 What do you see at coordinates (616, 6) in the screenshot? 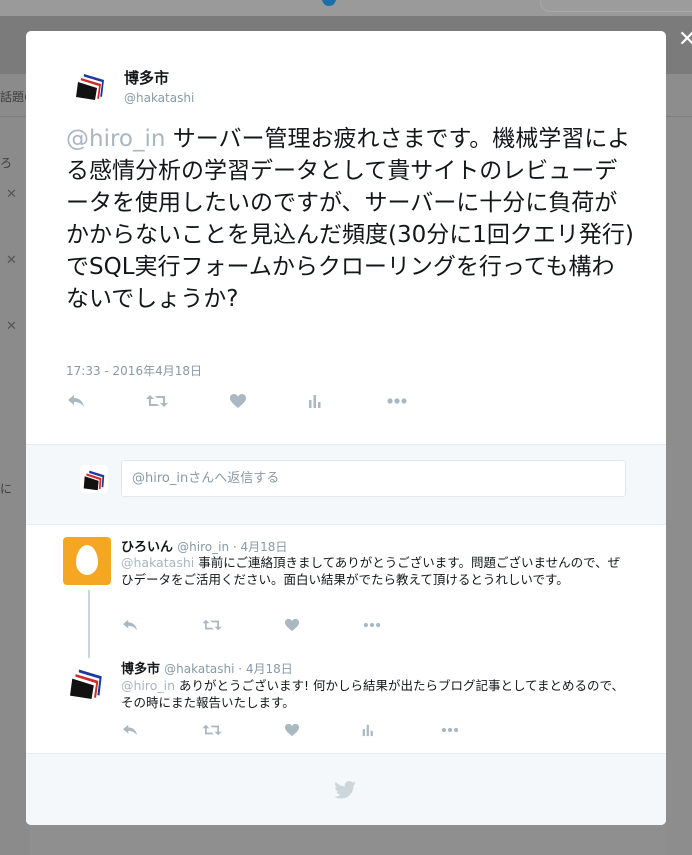
I see `background-search-box` at bounding box center [616, 6].